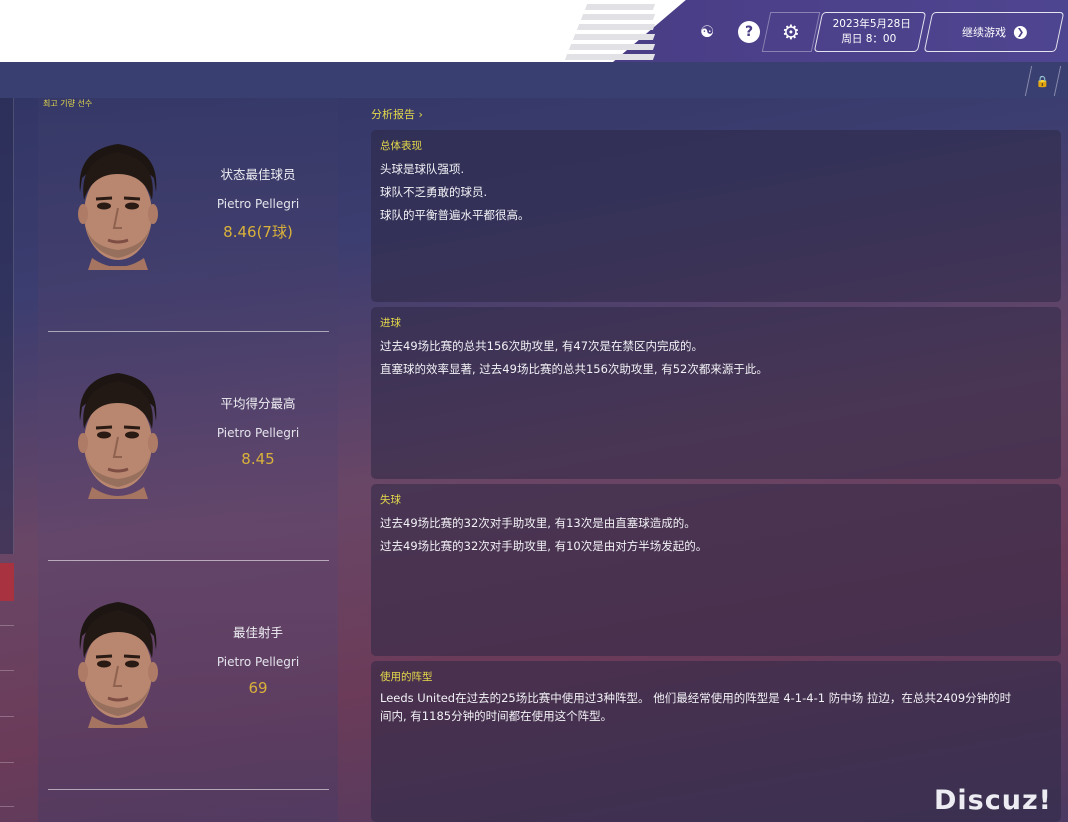 The width and height of the screenshot is (1068, 822). Describe the element at coordinates (993, 800) in the screenshot. I see `watermark-text: Discuz!` at that location.